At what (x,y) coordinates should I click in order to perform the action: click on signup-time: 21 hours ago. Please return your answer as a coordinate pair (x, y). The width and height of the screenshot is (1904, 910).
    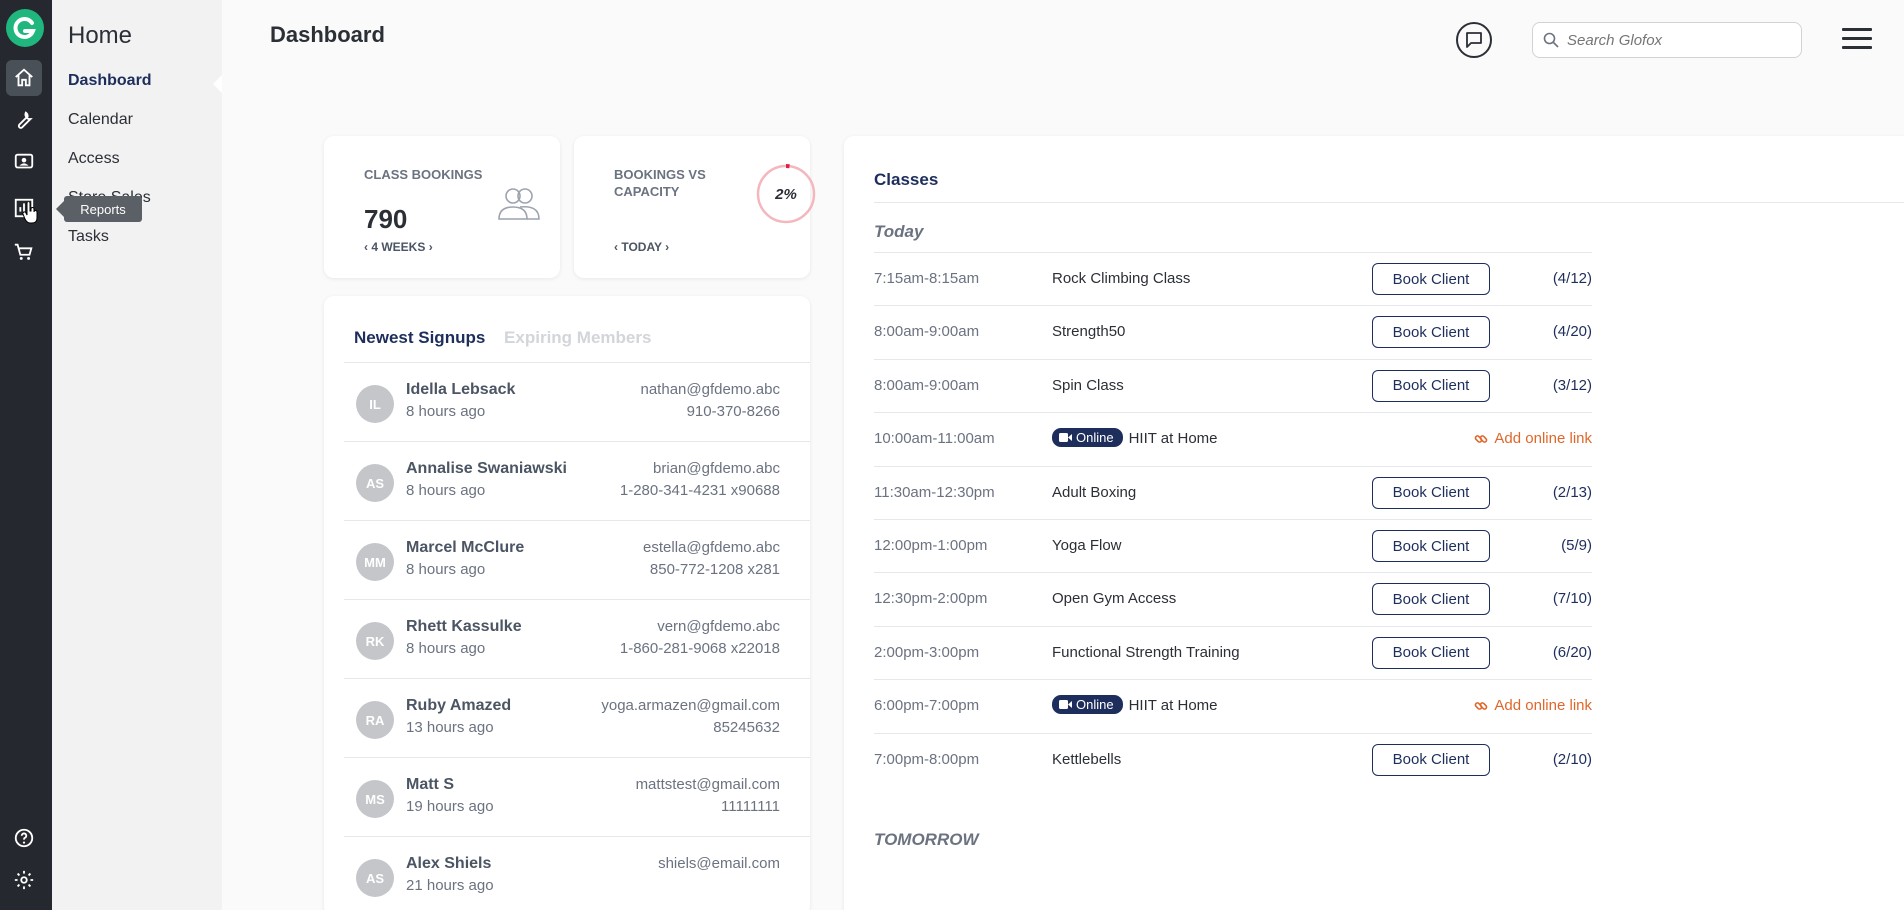
    Looking at the image, I should click on (450, 885).